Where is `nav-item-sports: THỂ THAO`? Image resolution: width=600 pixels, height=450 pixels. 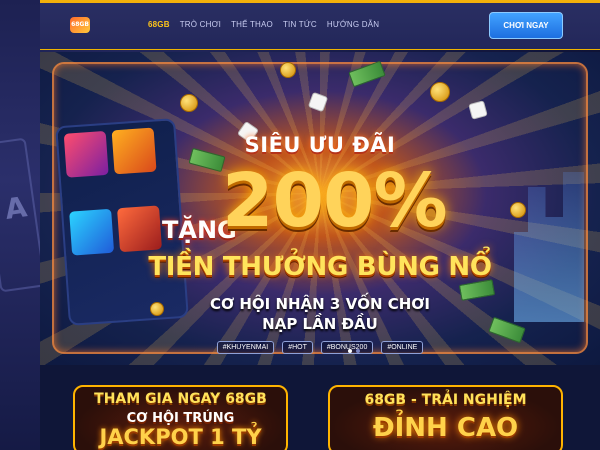
nav-item-sports: THỂ THAO is located at coordinates (252, 24).